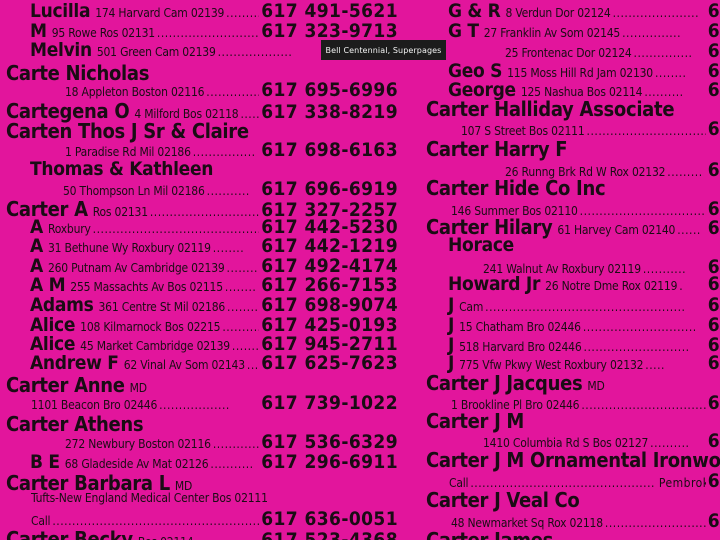  I want to click on listing-name: Thomas & Kathleen, so click(122, 169).